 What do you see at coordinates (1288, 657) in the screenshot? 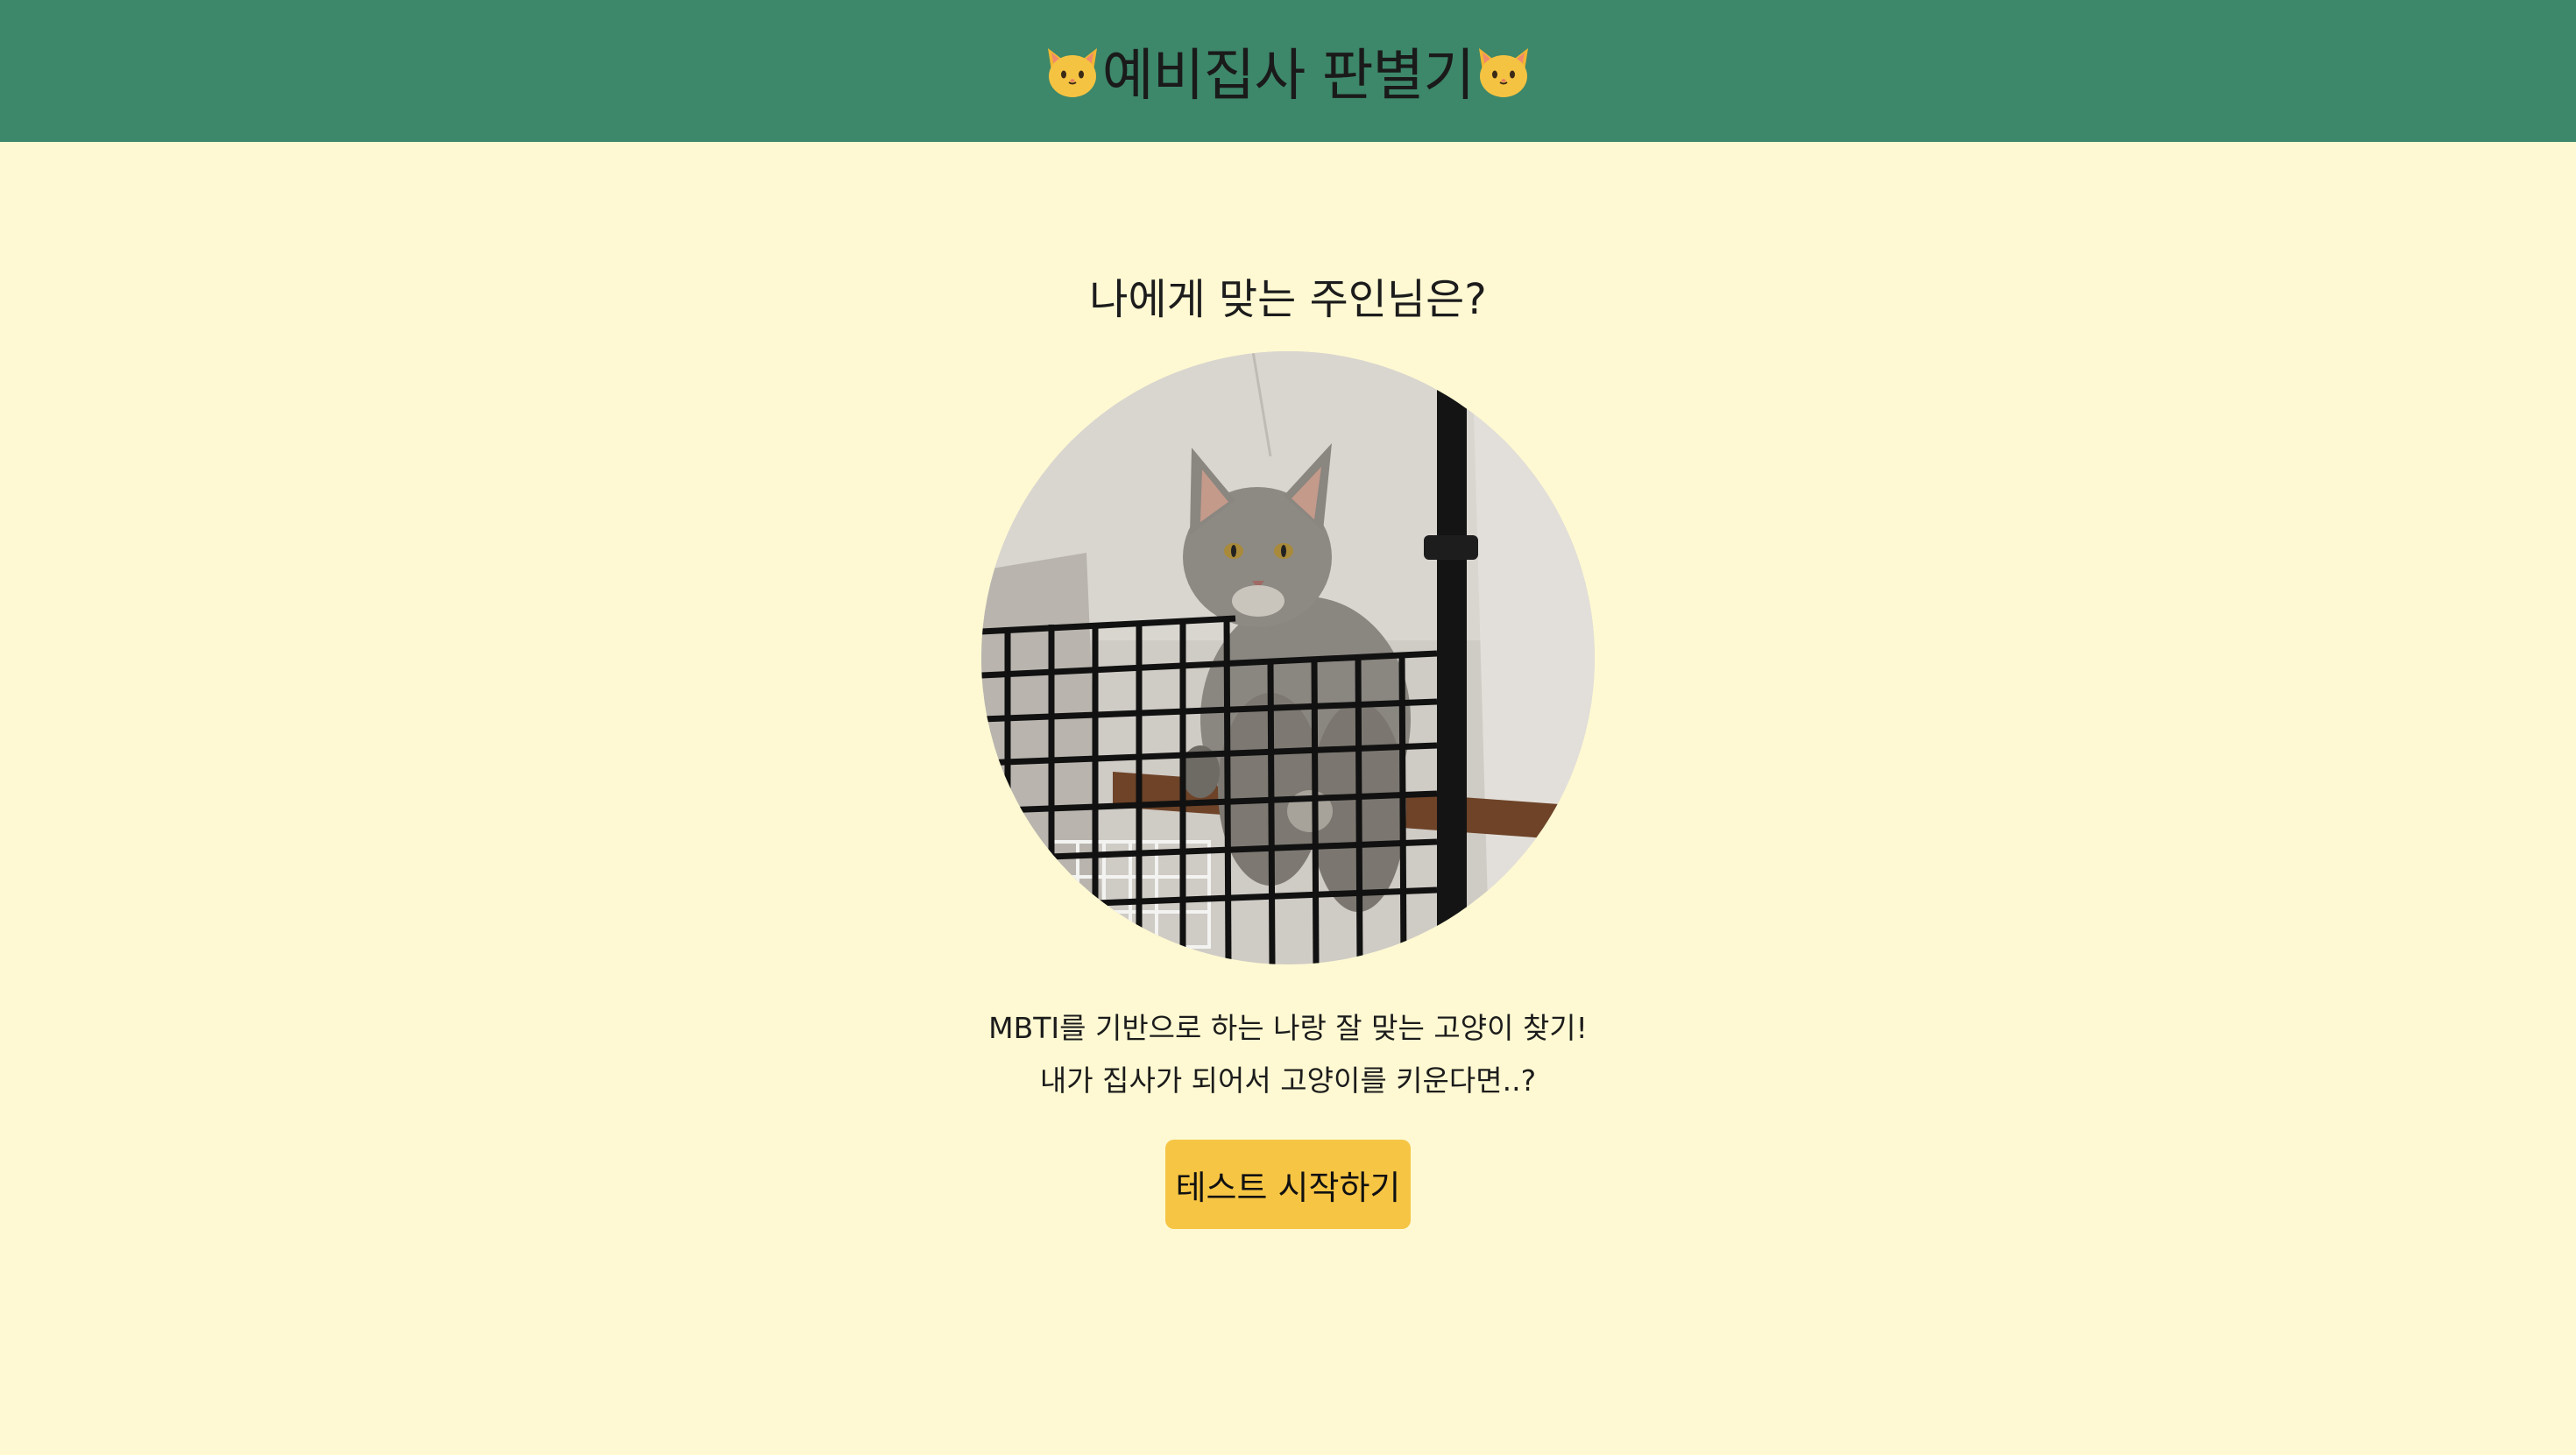
I see `cat-photo` at bounding box center [1288, 657].